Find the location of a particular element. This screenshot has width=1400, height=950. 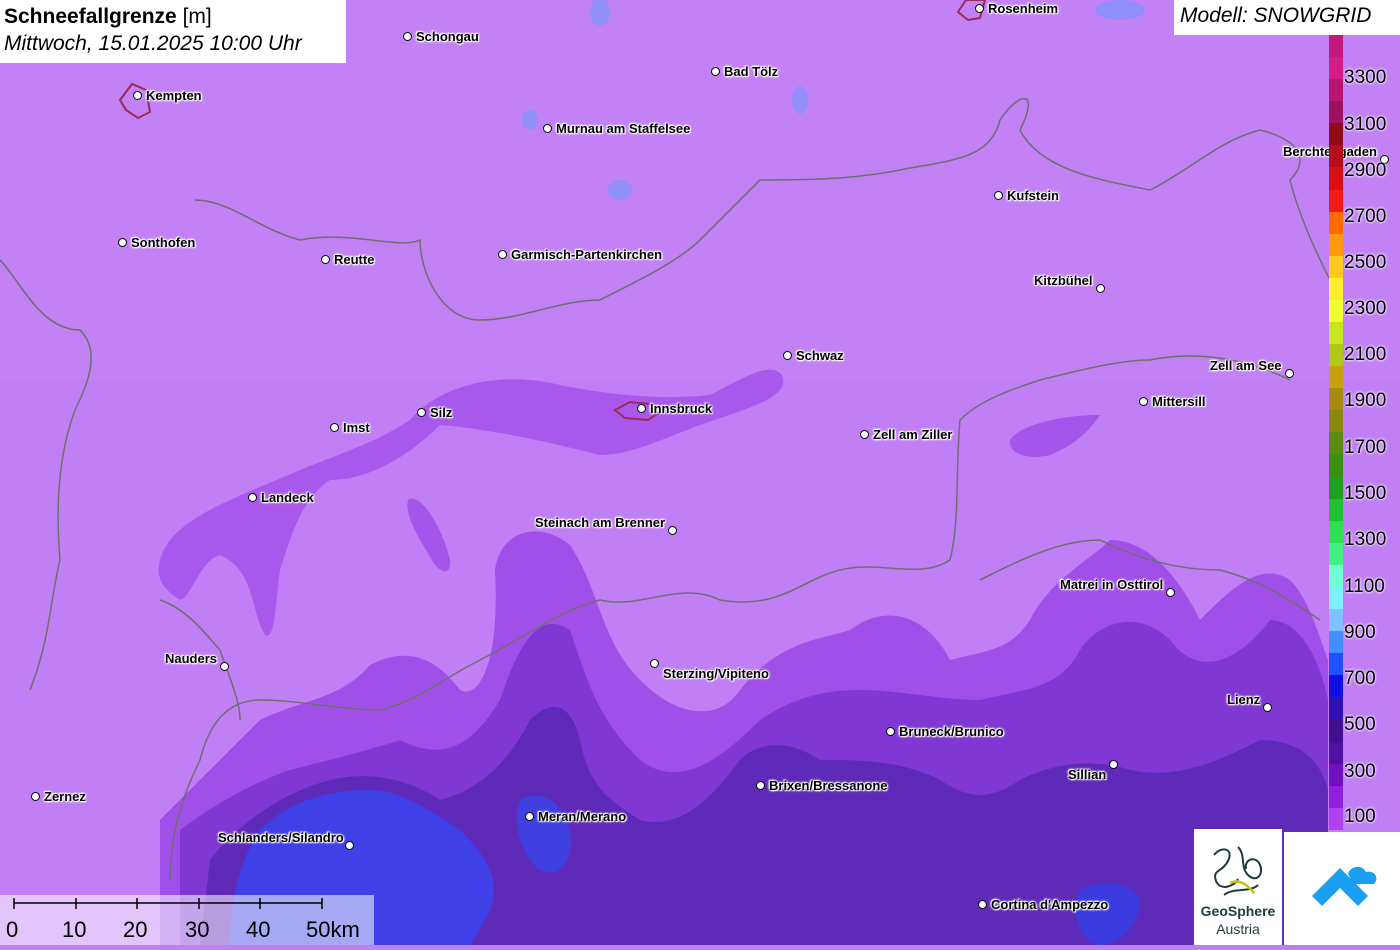

city-label: Cortina d'Ampezzo is located at coordinates (1050, 904).